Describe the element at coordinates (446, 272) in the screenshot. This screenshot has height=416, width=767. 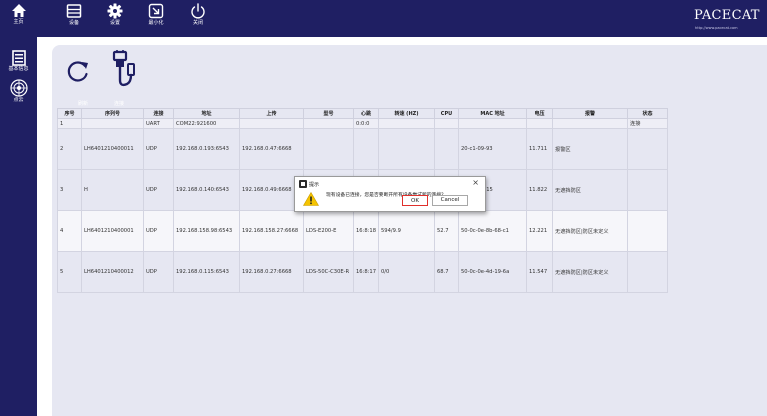
I see `table-cell: 68.7` at that location.